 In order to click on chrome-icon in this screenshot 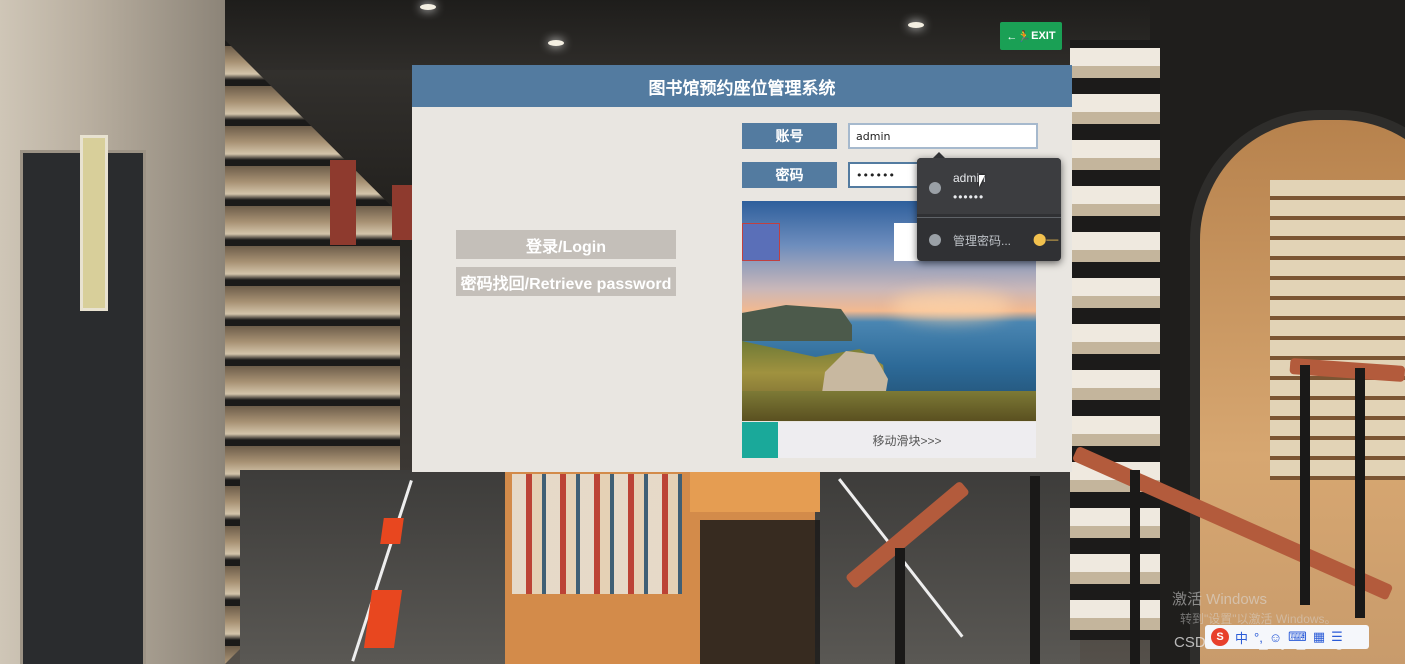, I will do `click(935, 240)`.